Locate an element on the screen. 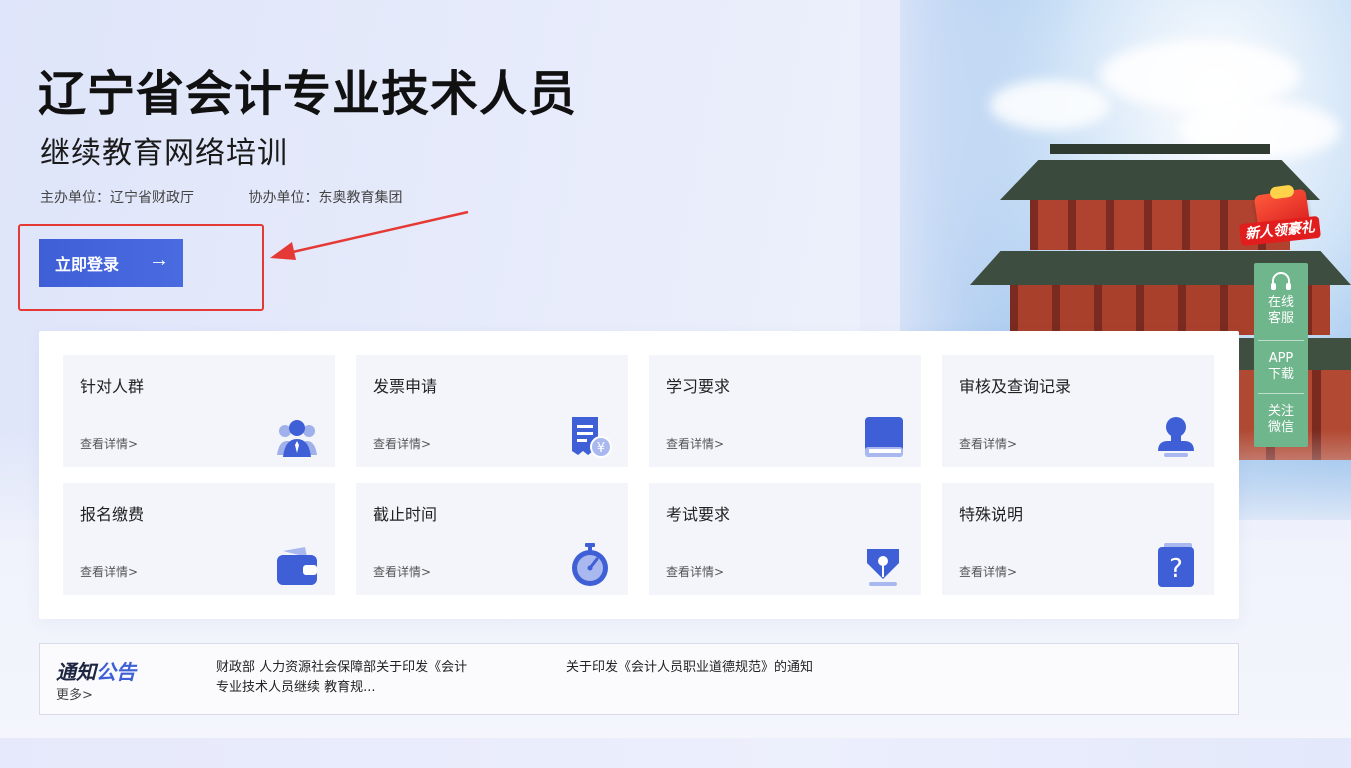 The height and width of the screenshot is (768, 1351). card-review-records: 审核及查询记录 查看详情> is located at coordinates (1078, 411).